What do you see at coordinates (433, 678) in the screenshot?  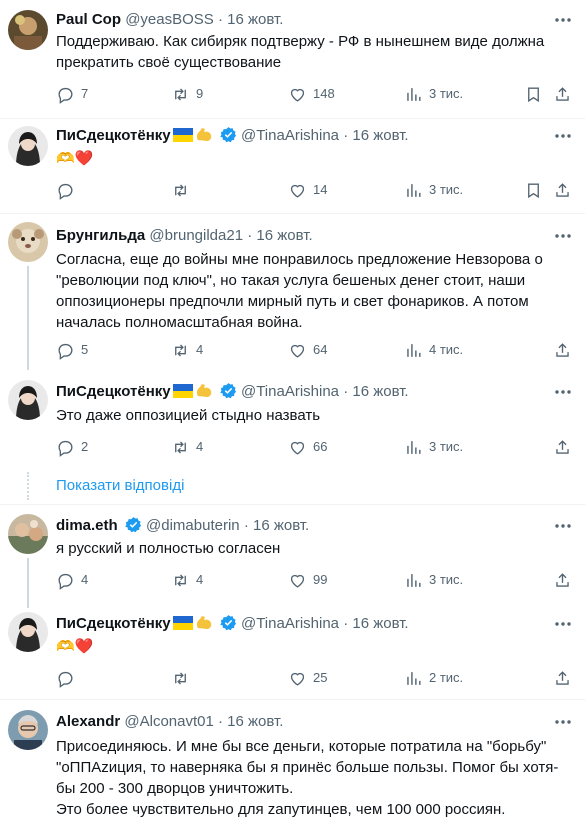 I see `views-button: 2 тис.` at bounding box center [433, 678].